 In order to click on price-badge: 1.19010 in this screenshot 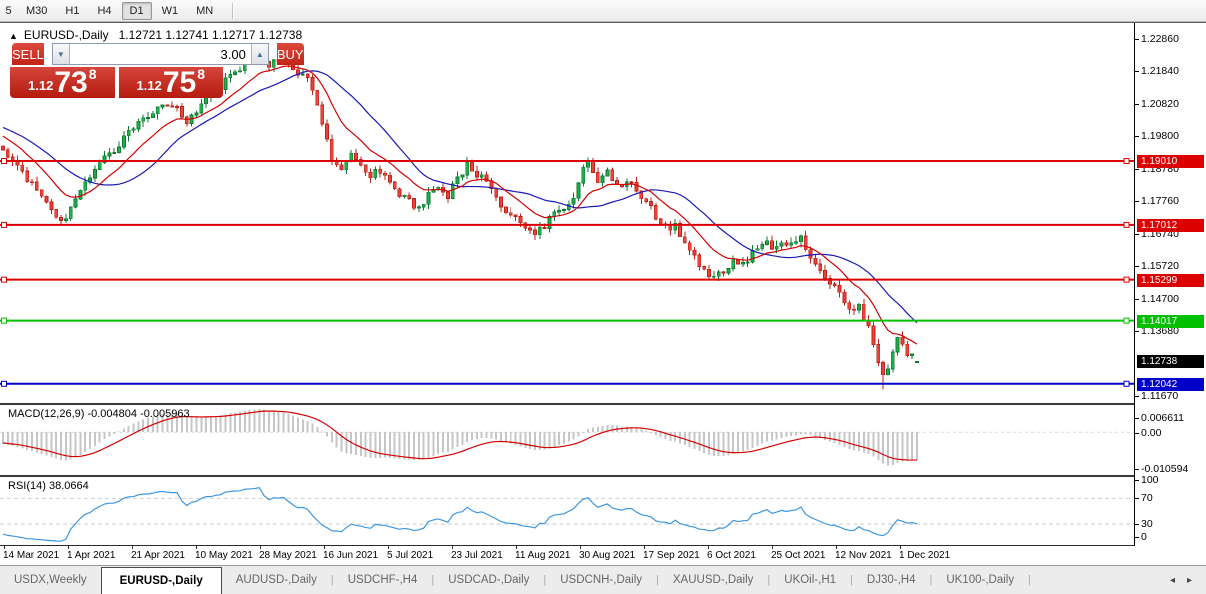, I will do `click(1170, 161)`.